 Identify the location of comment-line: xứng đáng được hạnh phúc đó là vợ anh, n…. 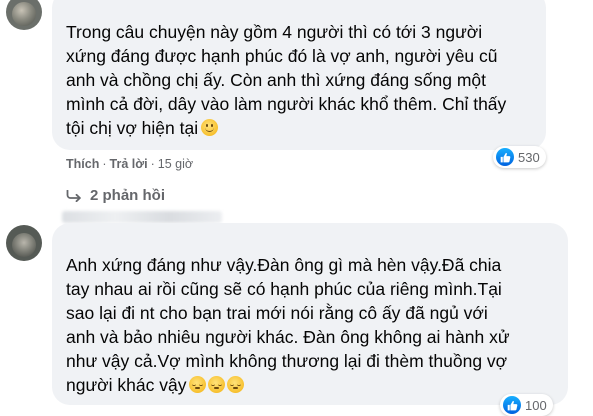
(282, 56).